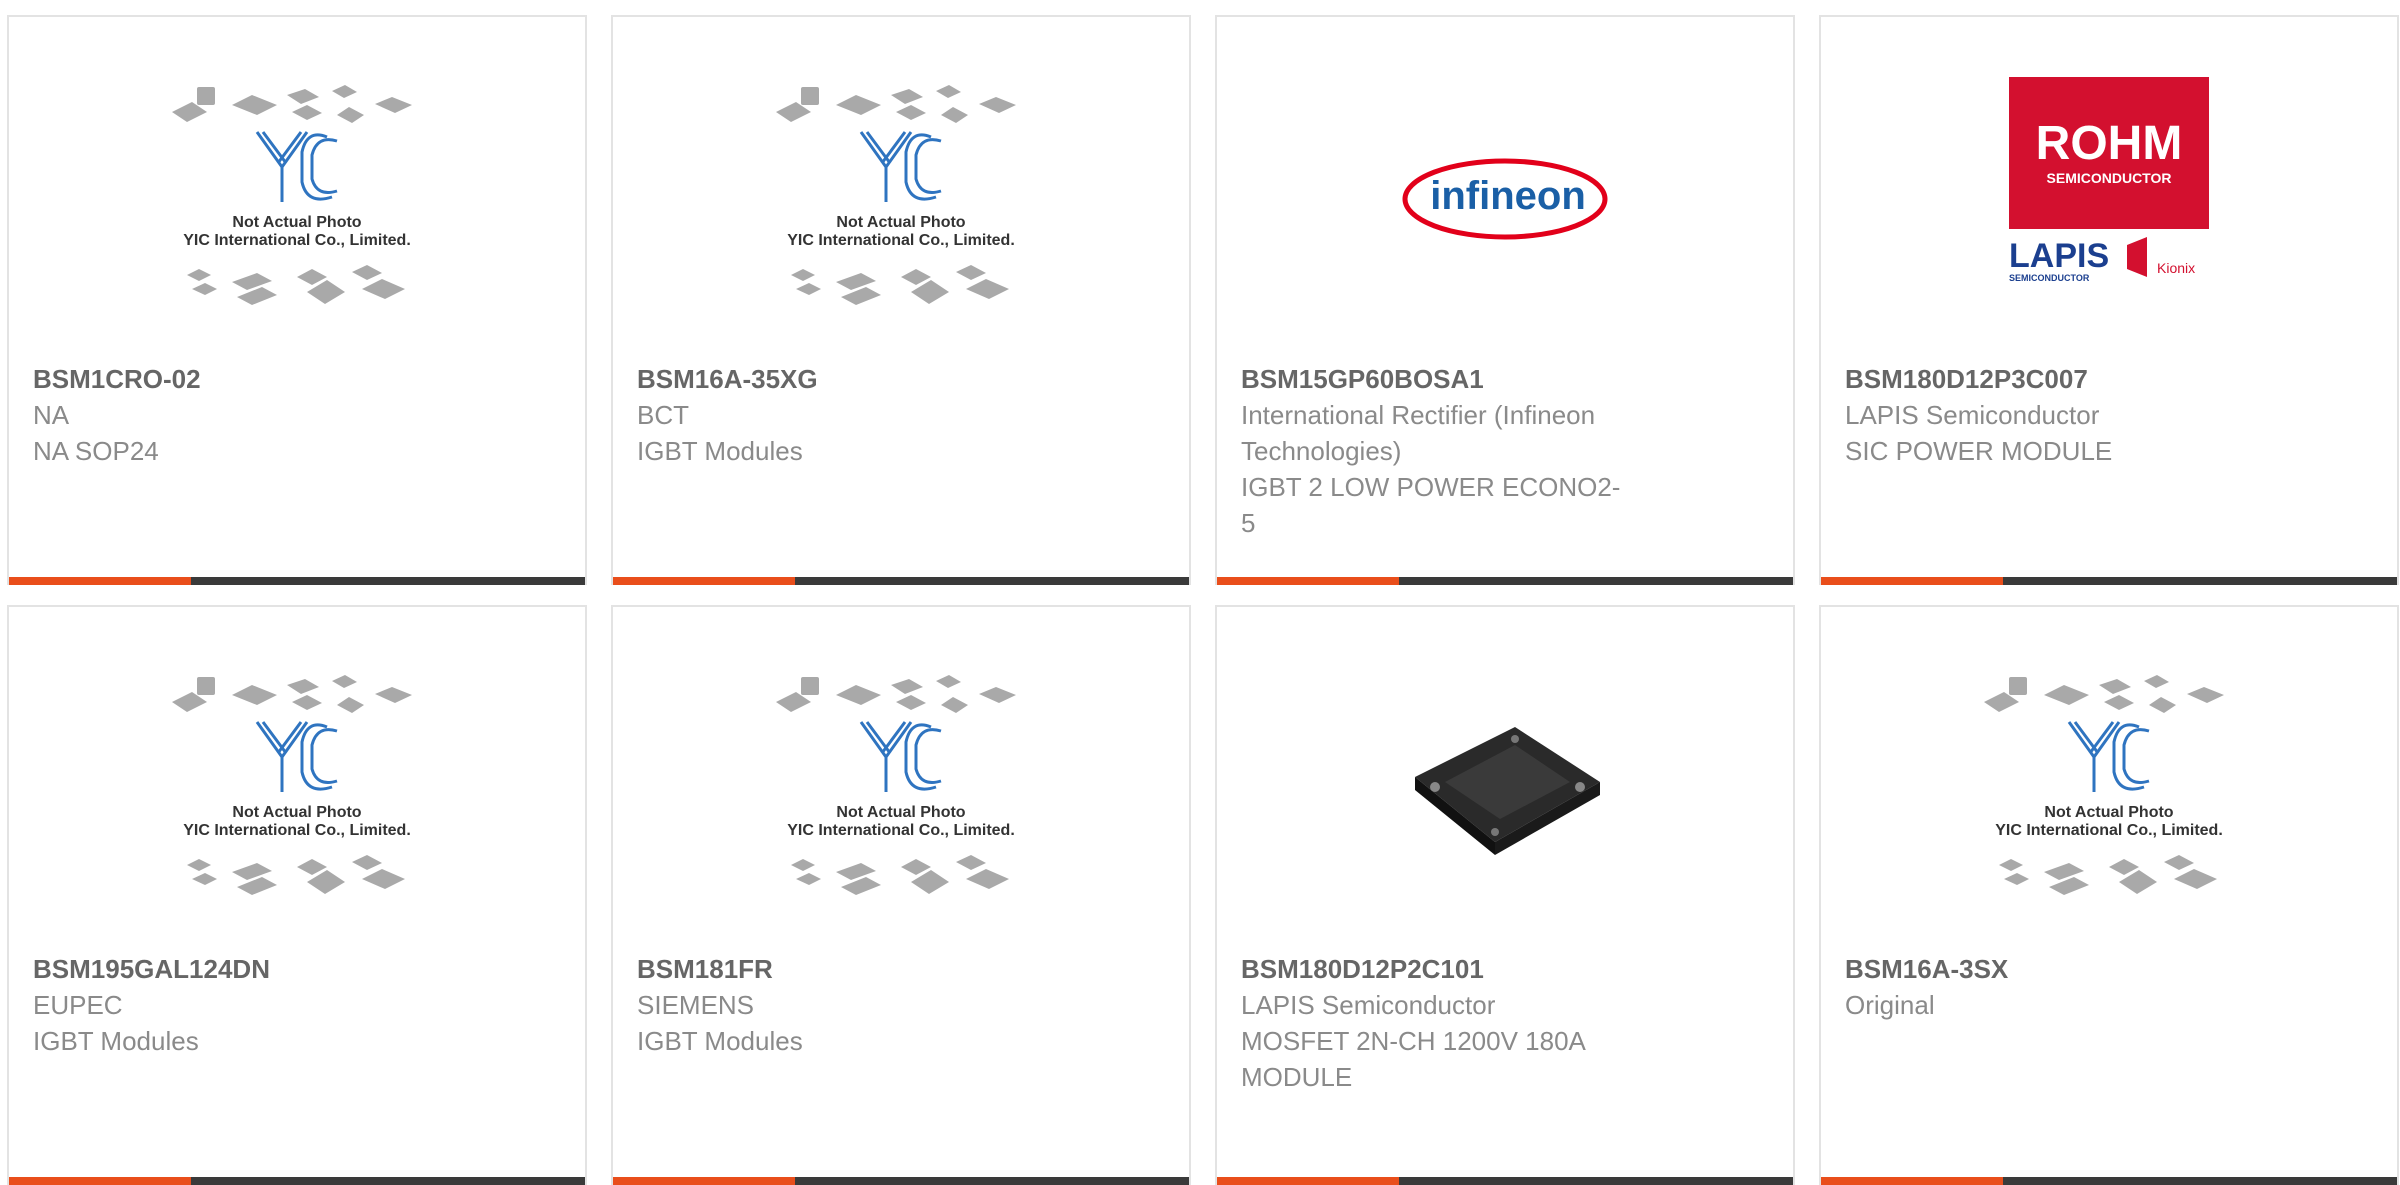 This screenshot has height=1185, width=2400. What do you see at coordinates (2109, 143) in the screenshot?
I see `svg-text: ROHM` at bounding box center [2109, 143].